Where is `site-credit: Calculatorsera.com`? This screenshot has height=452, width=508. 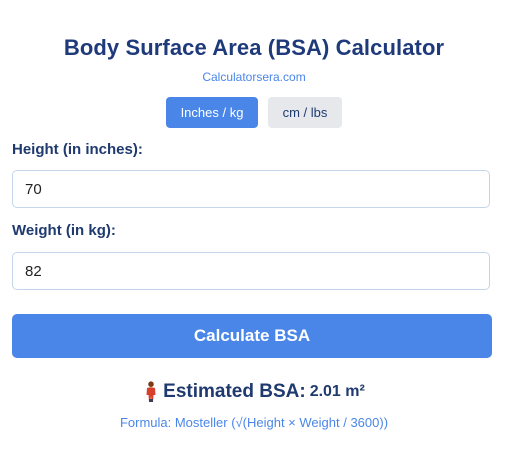 site-credit: Calculatorsera.com is located at coordinates (254, 77).